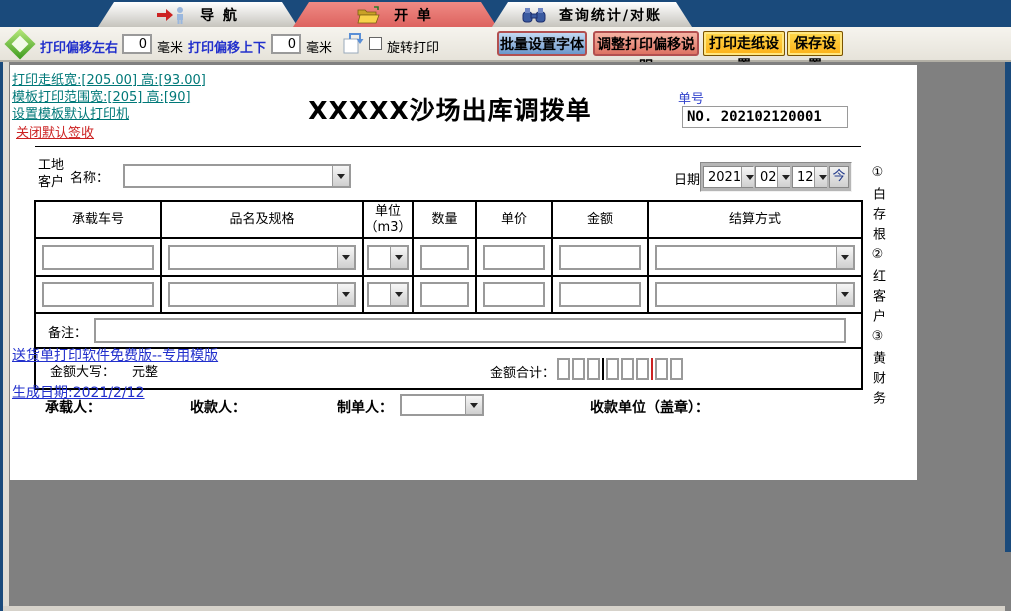 The height and width of the screenshot is (611, 1011). What do you see at coordinates (772, 177) in the screenshot?
I see `date-month-select: 02` at bounding box center [772, 177].